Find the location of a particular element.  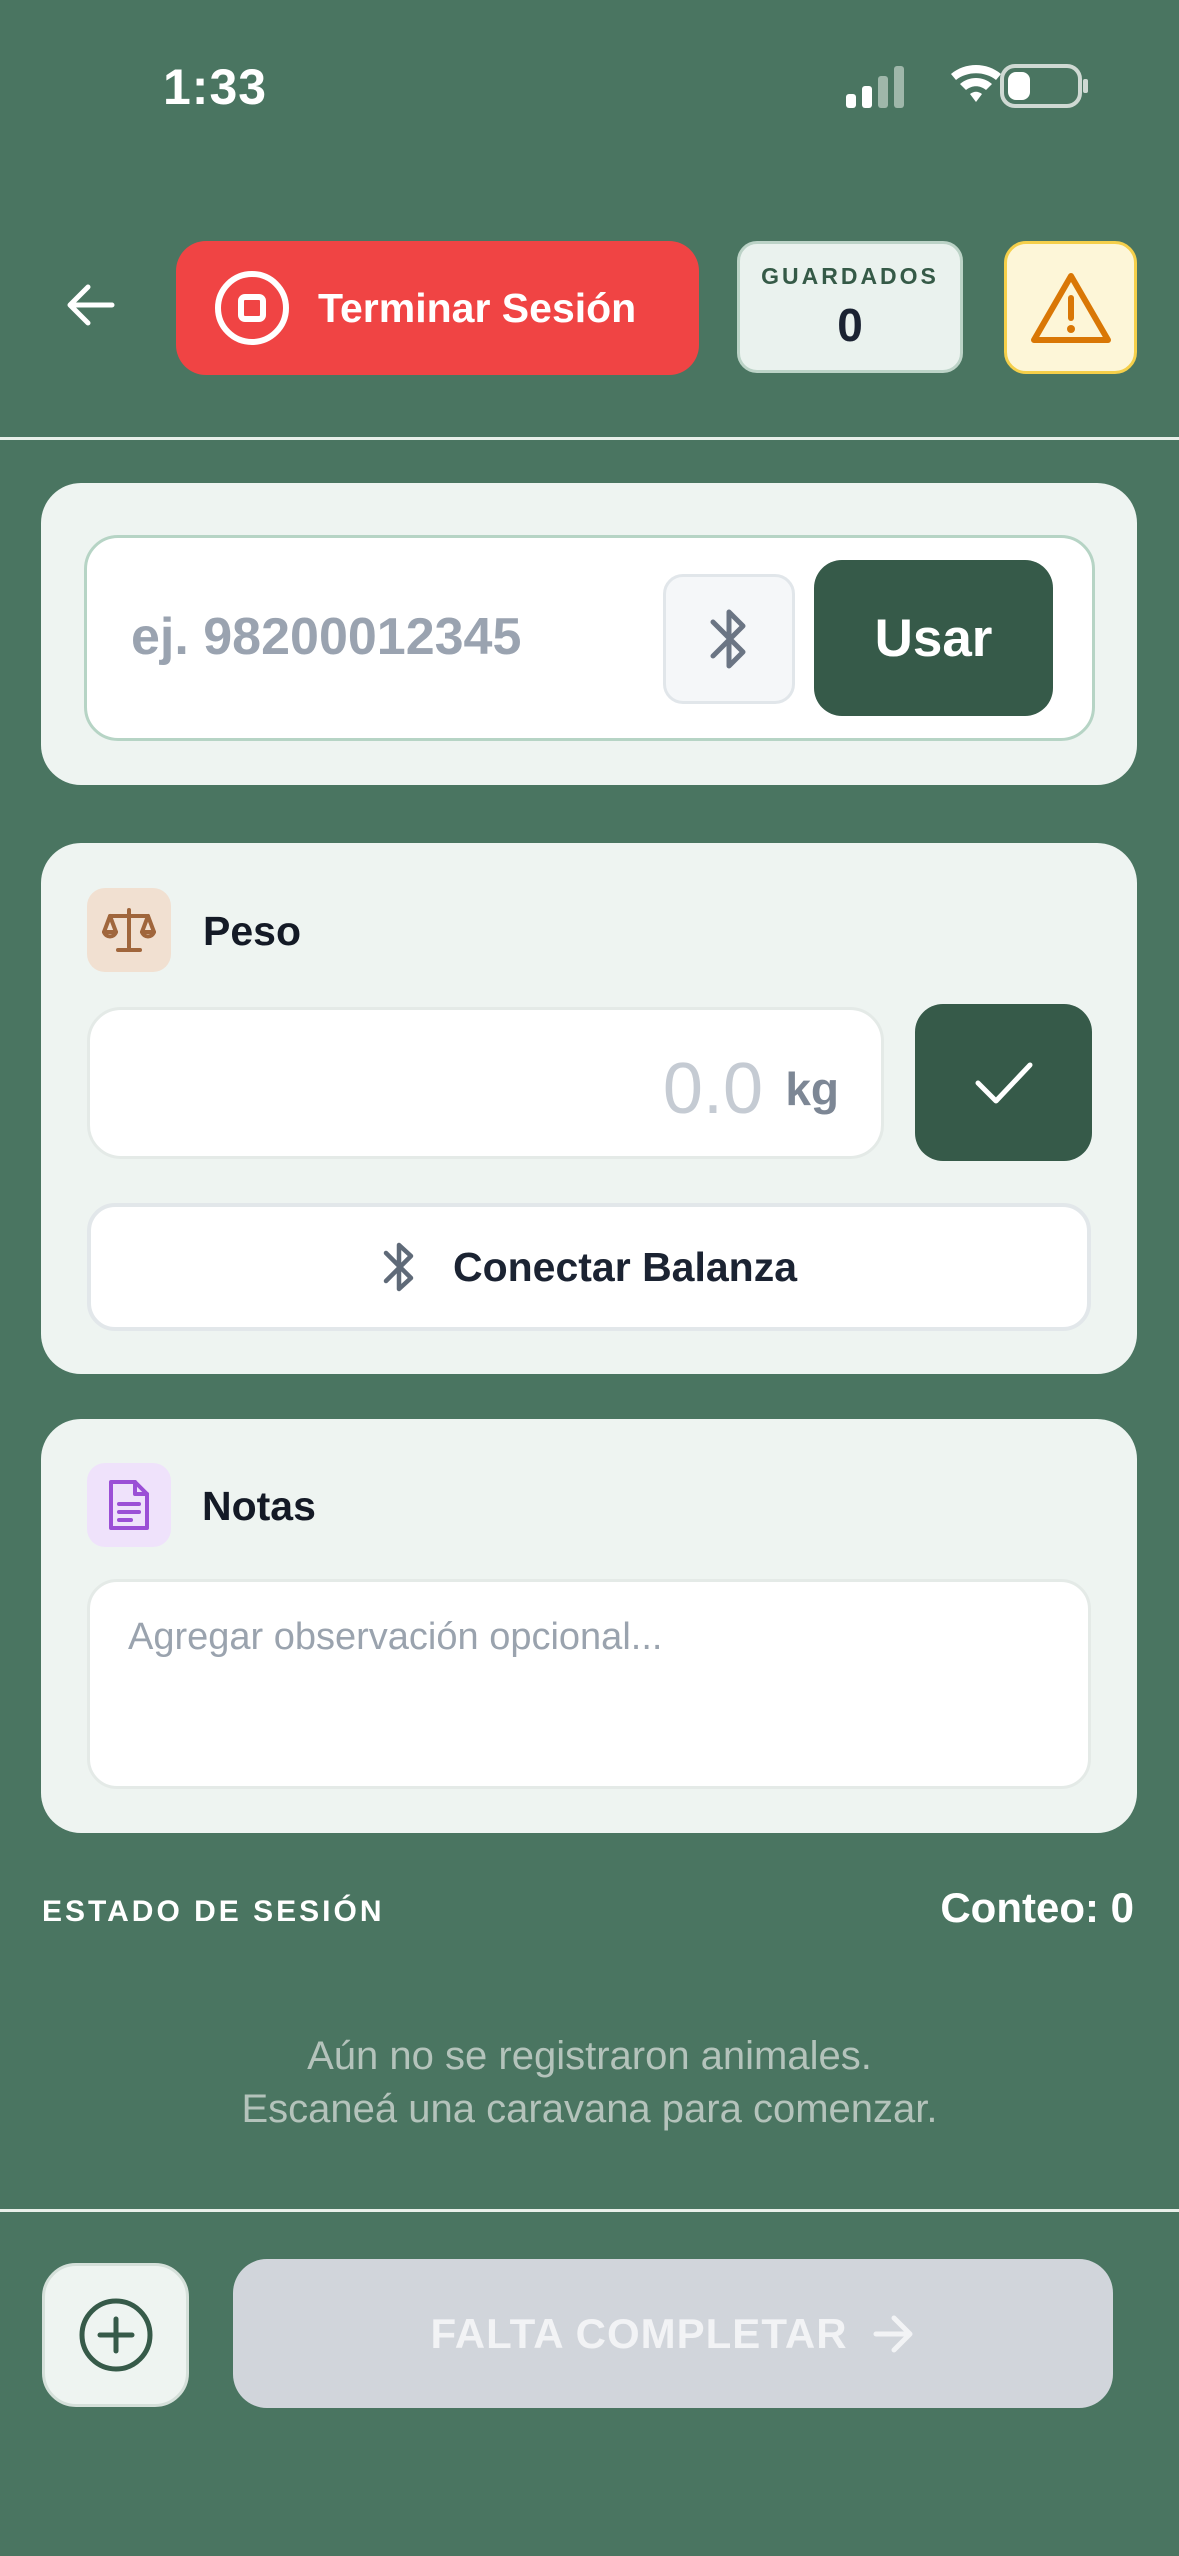

add-button is located at coordinates (115, 2335).